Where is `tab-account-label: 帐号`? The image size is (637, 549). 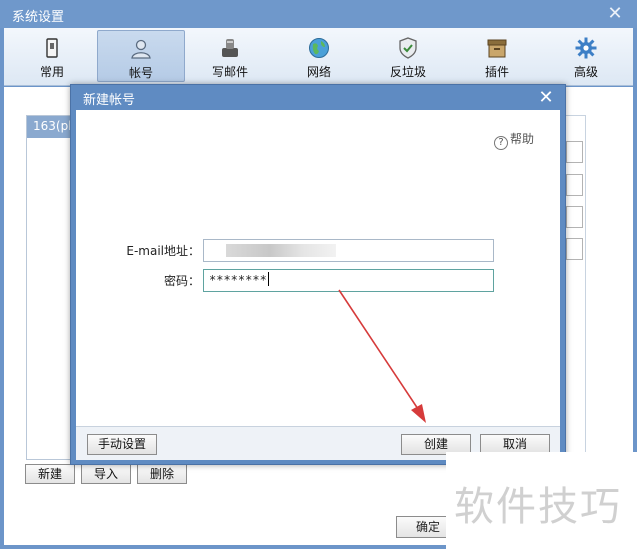
tab-account-label: 帐号 is located at coordinates (140, 73).